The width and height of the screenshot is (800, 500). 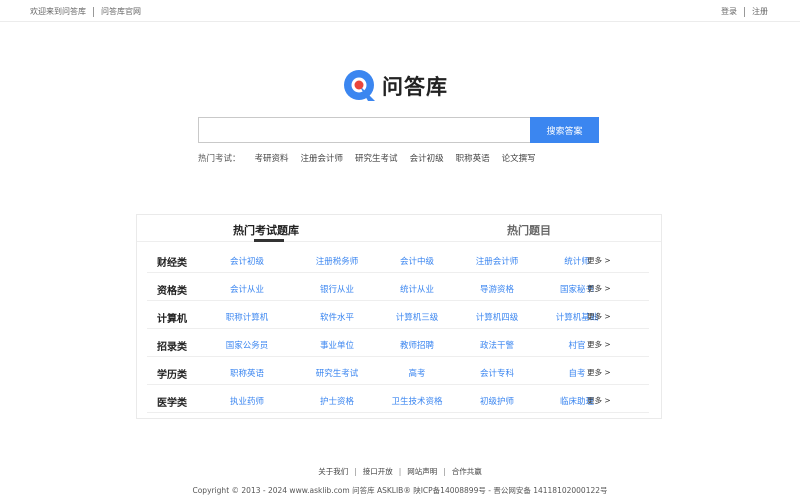 I want to click on exam-link: 会计从业, so click(x=247, y=289).